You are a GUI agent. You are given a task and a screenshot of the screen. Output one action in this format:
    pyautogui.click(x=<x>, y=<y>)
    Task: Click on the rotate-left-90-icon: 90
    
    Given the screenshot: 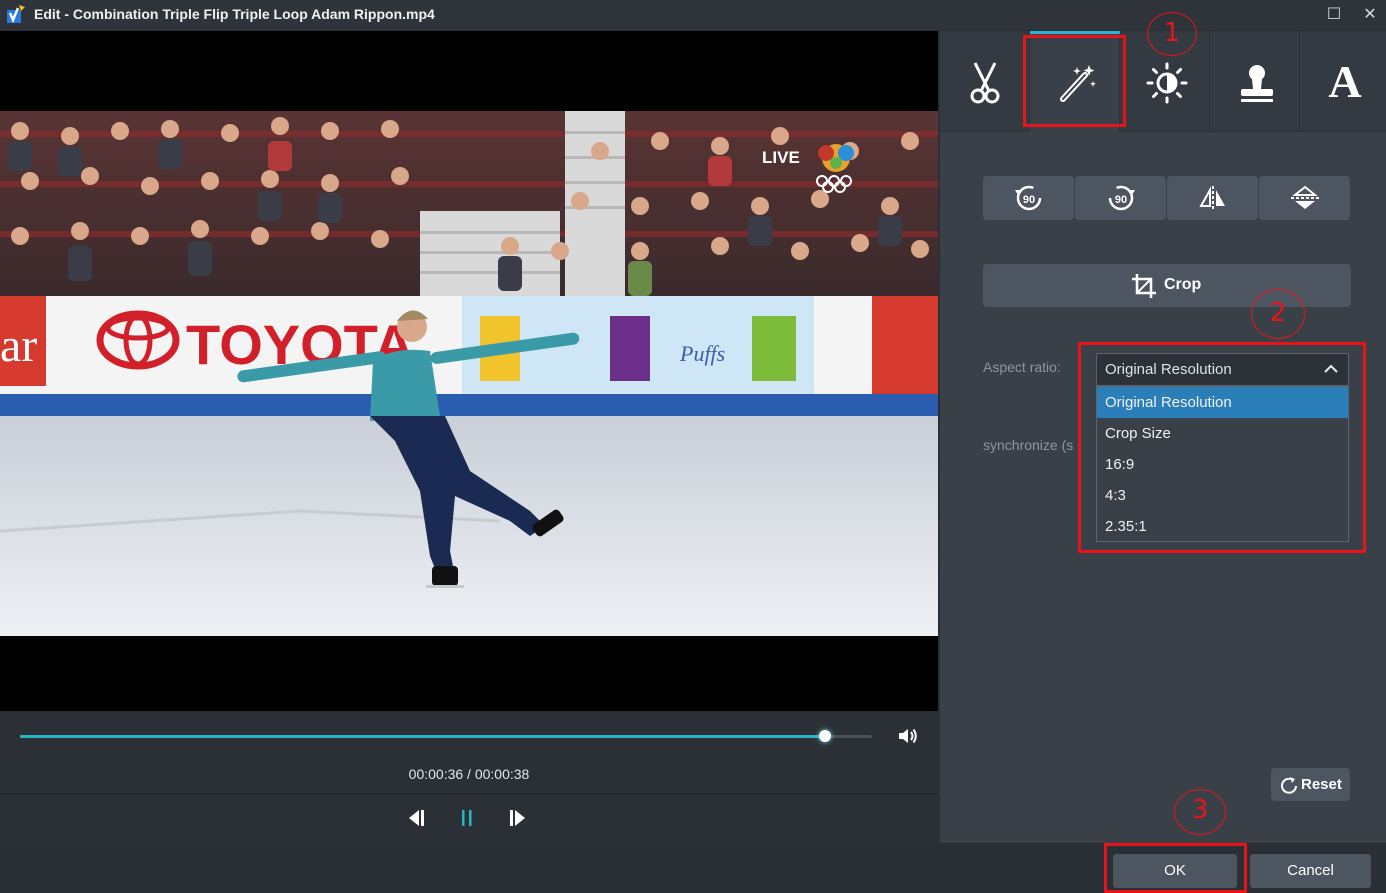 What is the action you would take?
    pyautogui.click(x=1028, y=198)
    